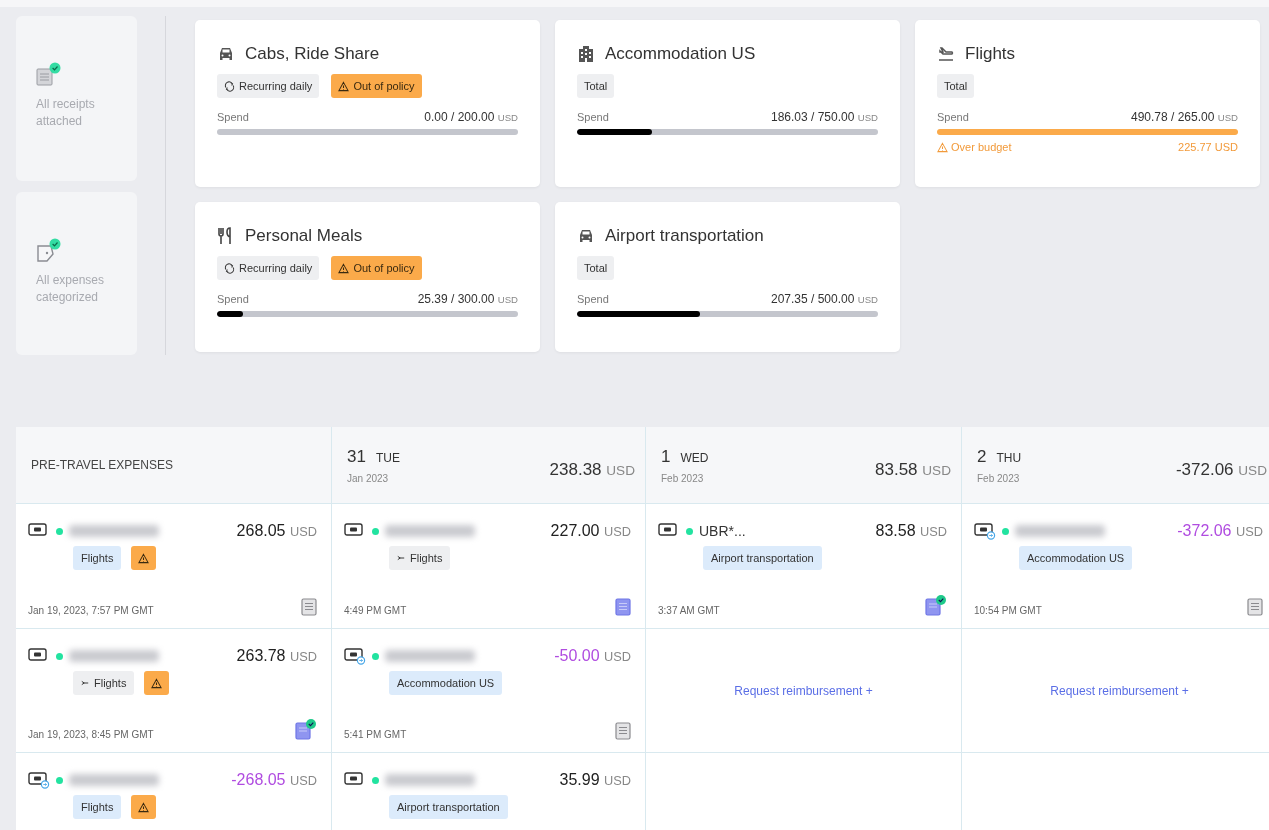  Describe the element at coordinates (376, 268) in the screenshot. I see `policy-tag: Out of policy` at that location.